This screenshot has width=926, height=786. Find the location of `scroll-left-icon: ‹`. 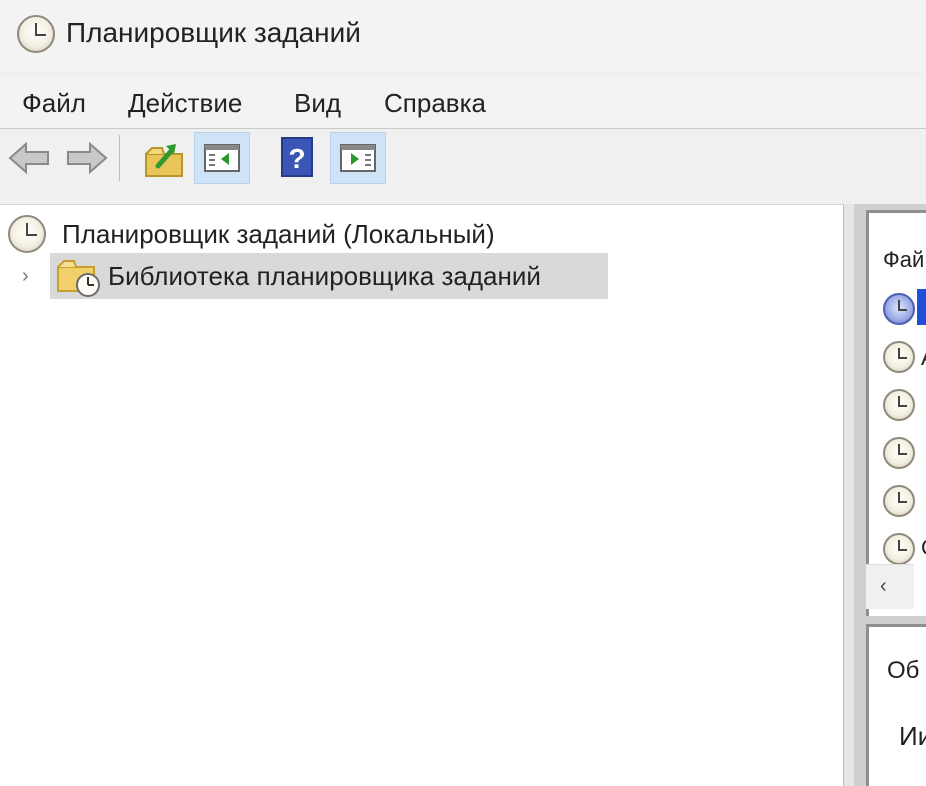

scroll-left-icon: ‹ is located at coordinates (883, 586).